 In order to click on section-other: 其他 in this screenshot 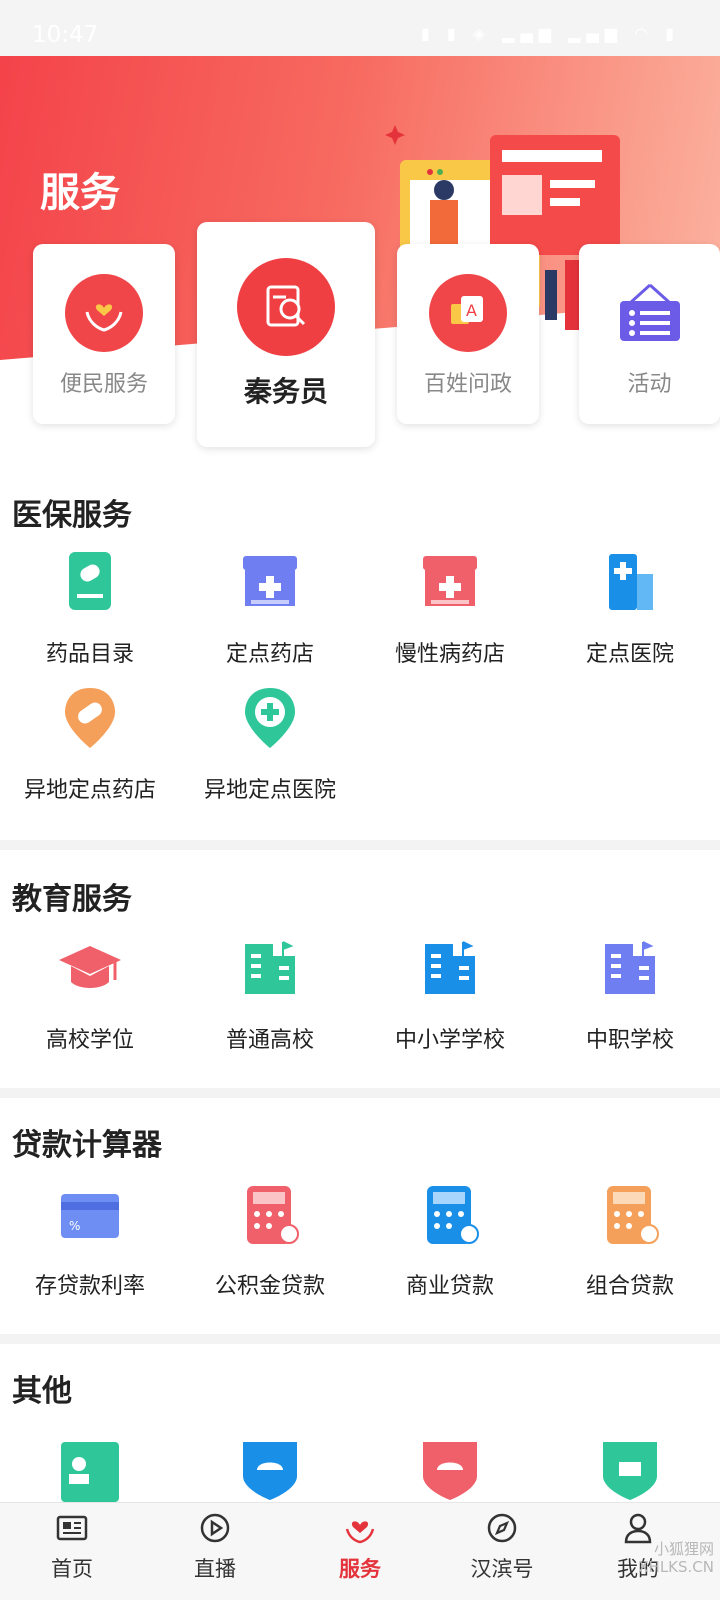, I will do `click(360, 1424)`.